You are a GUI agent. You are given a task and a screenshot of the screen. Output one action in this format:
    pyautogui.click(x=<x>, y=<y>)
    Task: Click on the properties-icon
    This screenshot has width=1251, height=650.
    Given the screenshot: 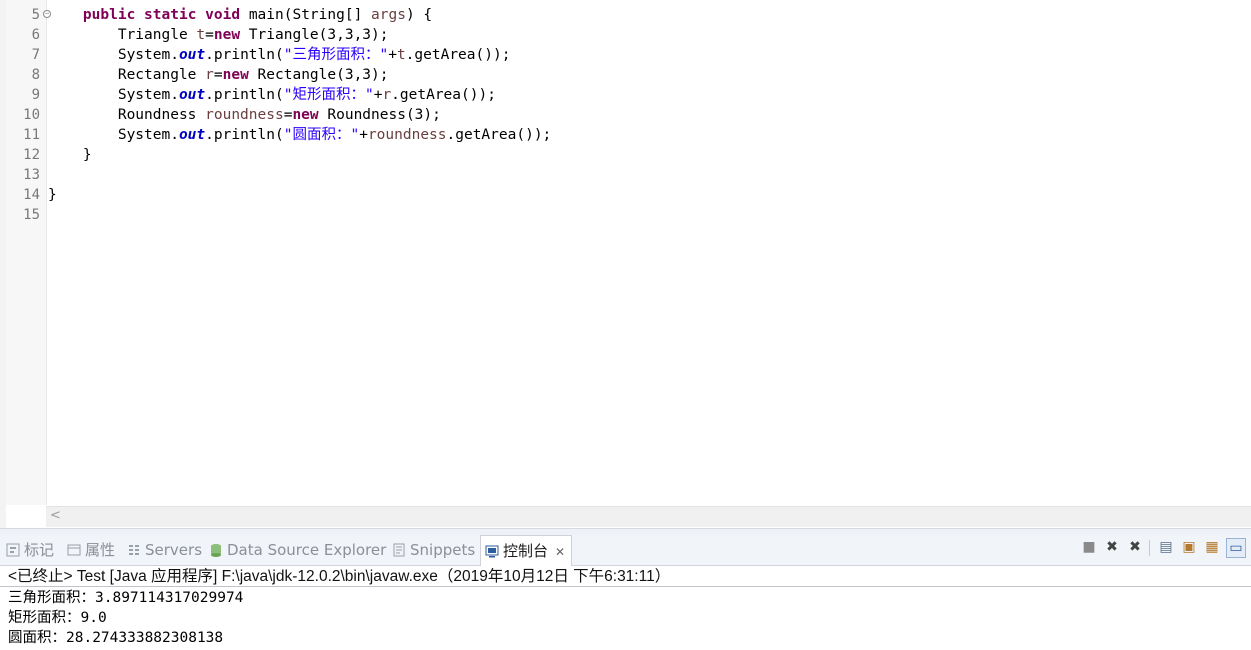 What is the action you would take?
    pyautogui.click(x=74, y=546)
    